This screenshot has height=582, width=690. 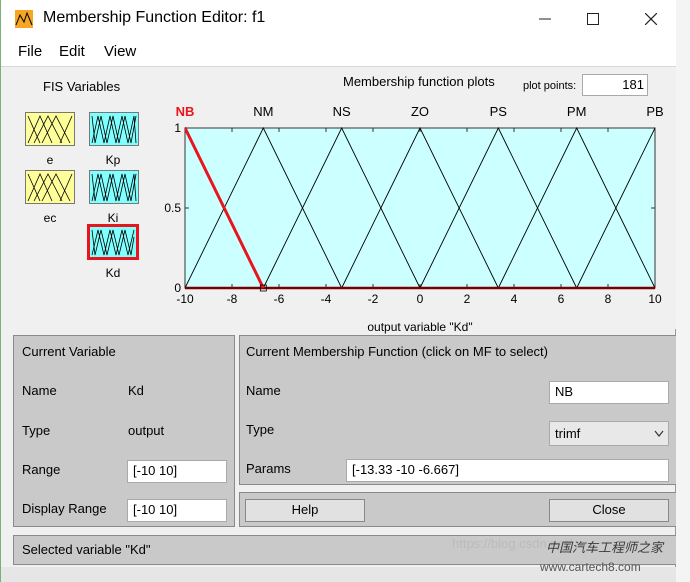 What do you see at coordinates (590, 567) in the screenshot?
I see `watermark-site: www.cartech8.com` at bounding box center [590, 567].